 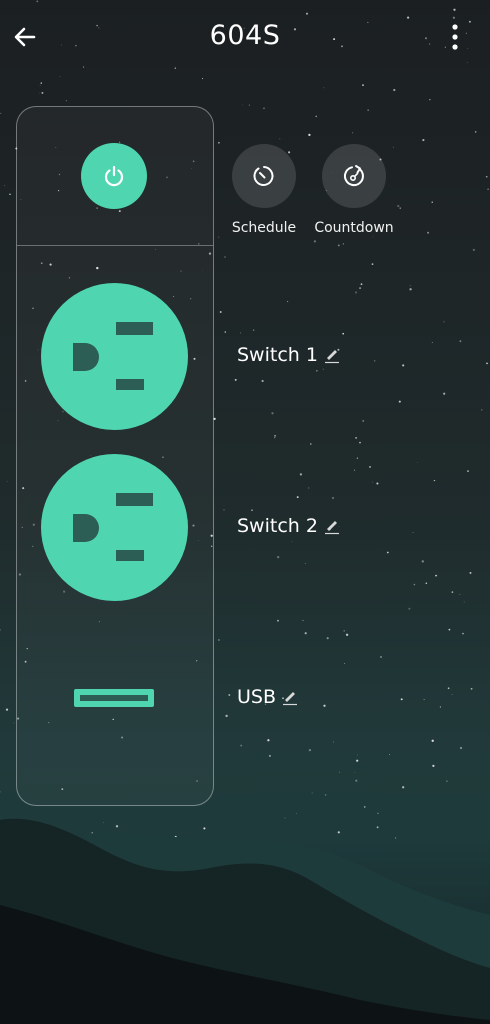 I want to click on schedule-button: Schedule, so click(x=264, y=191).